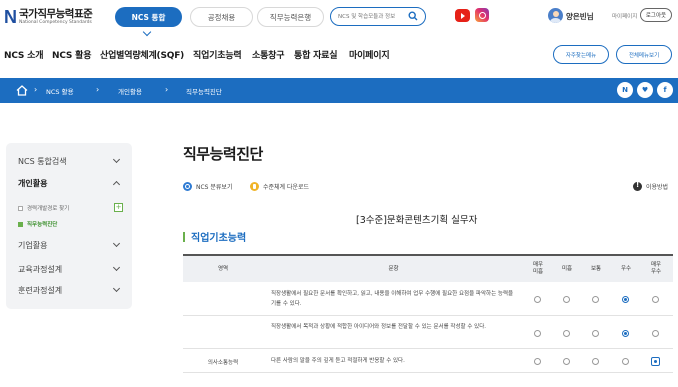 This screenshot has width=678, height=387. I want to click on avatar, so click(555, 15).